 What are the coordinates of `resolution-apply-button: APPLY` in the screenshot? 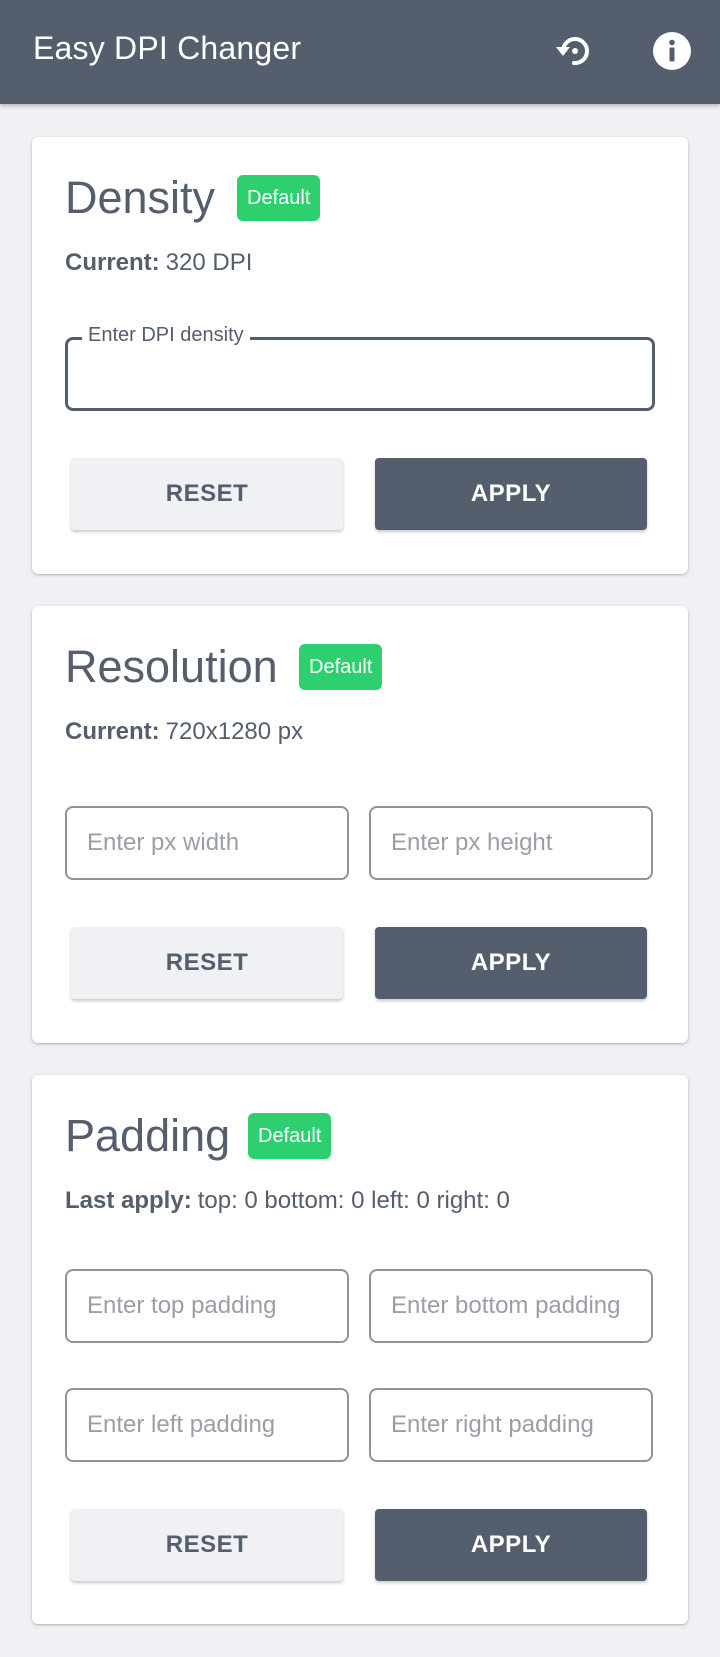 It's located at (511, 963).